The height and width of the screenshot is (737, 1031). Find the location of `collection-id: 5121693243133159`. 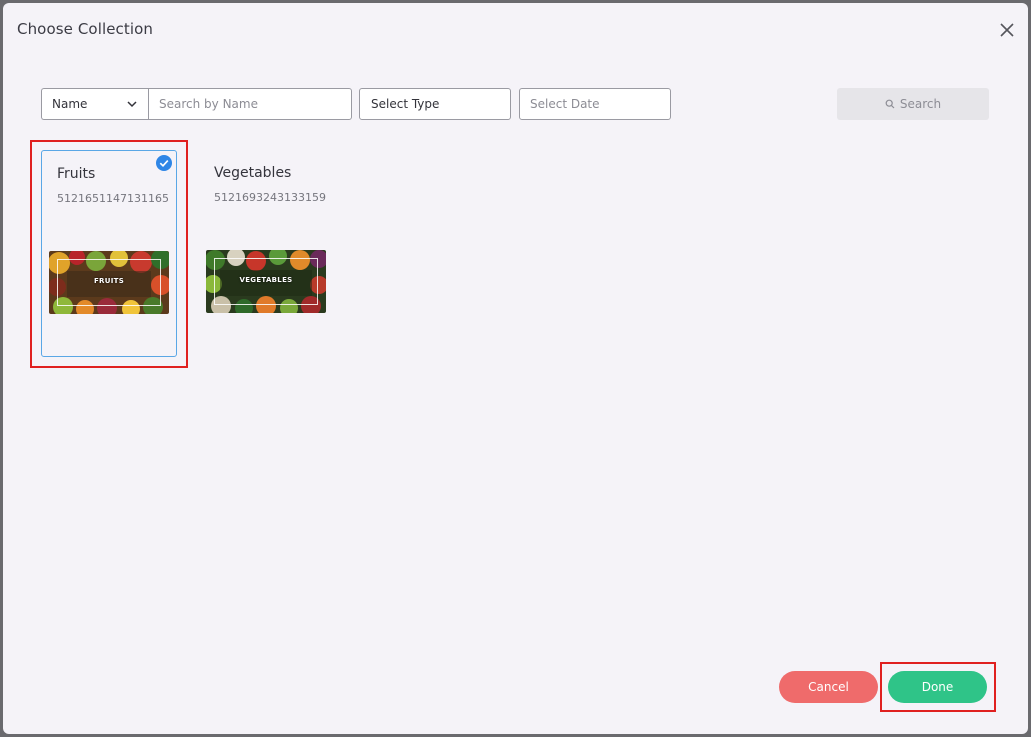

collection-id: 5121693243133159 is located at coordinates (270, 197).